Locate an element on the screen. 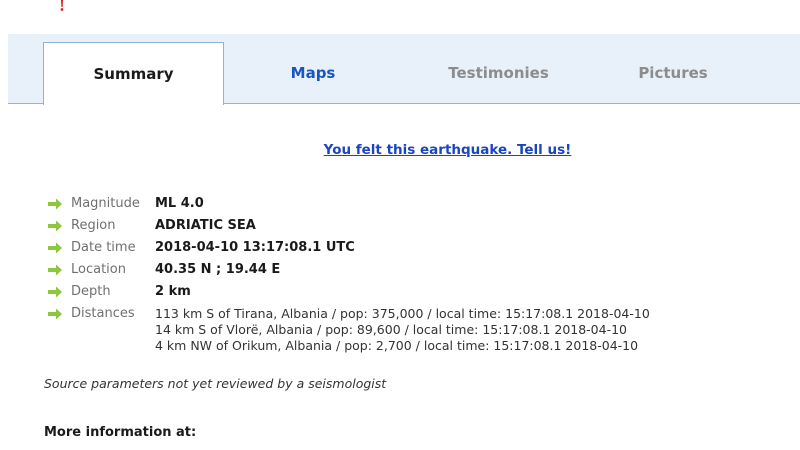 Image resolution: width=800 pixels, height=450 pixels. detail-row-region: Region ADRIATIC SEA is located at coordinates (348, 227).